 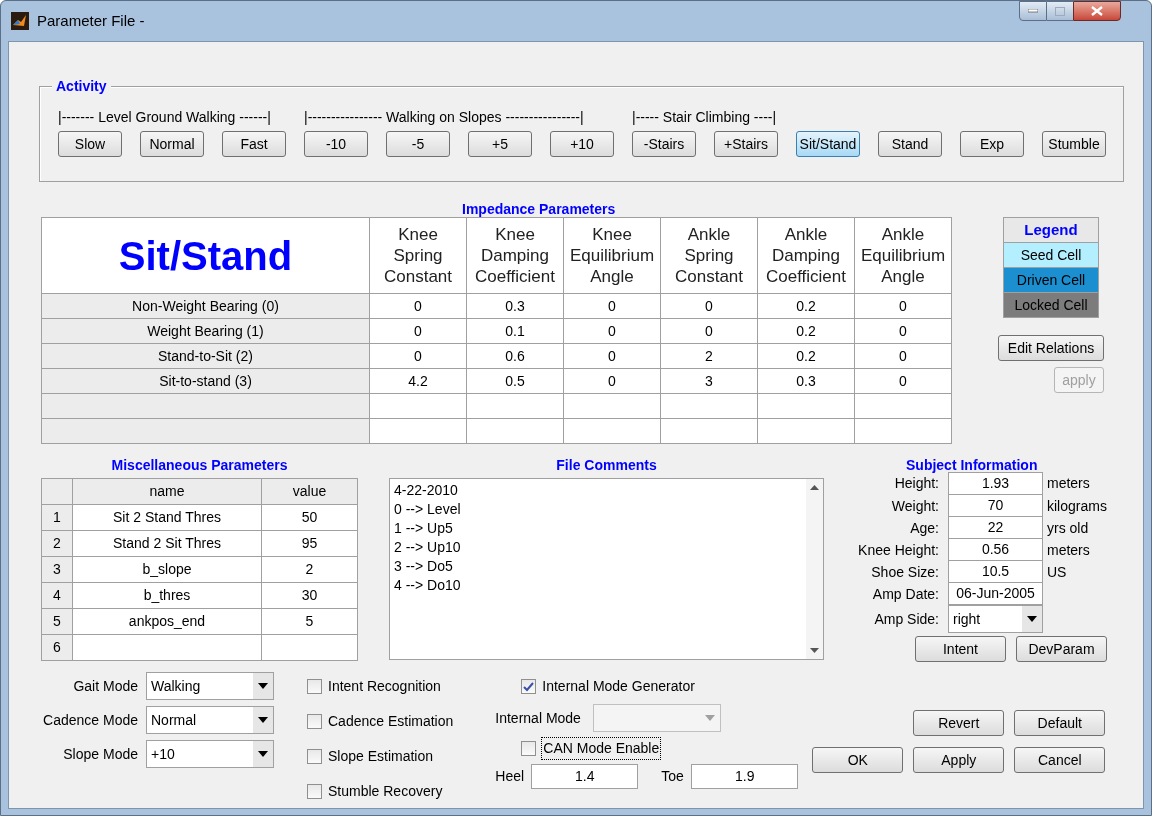 What do you see at coordinates (959, 760) in the screenshot?
I see `button: Apply` at bounding box center [959, 760].